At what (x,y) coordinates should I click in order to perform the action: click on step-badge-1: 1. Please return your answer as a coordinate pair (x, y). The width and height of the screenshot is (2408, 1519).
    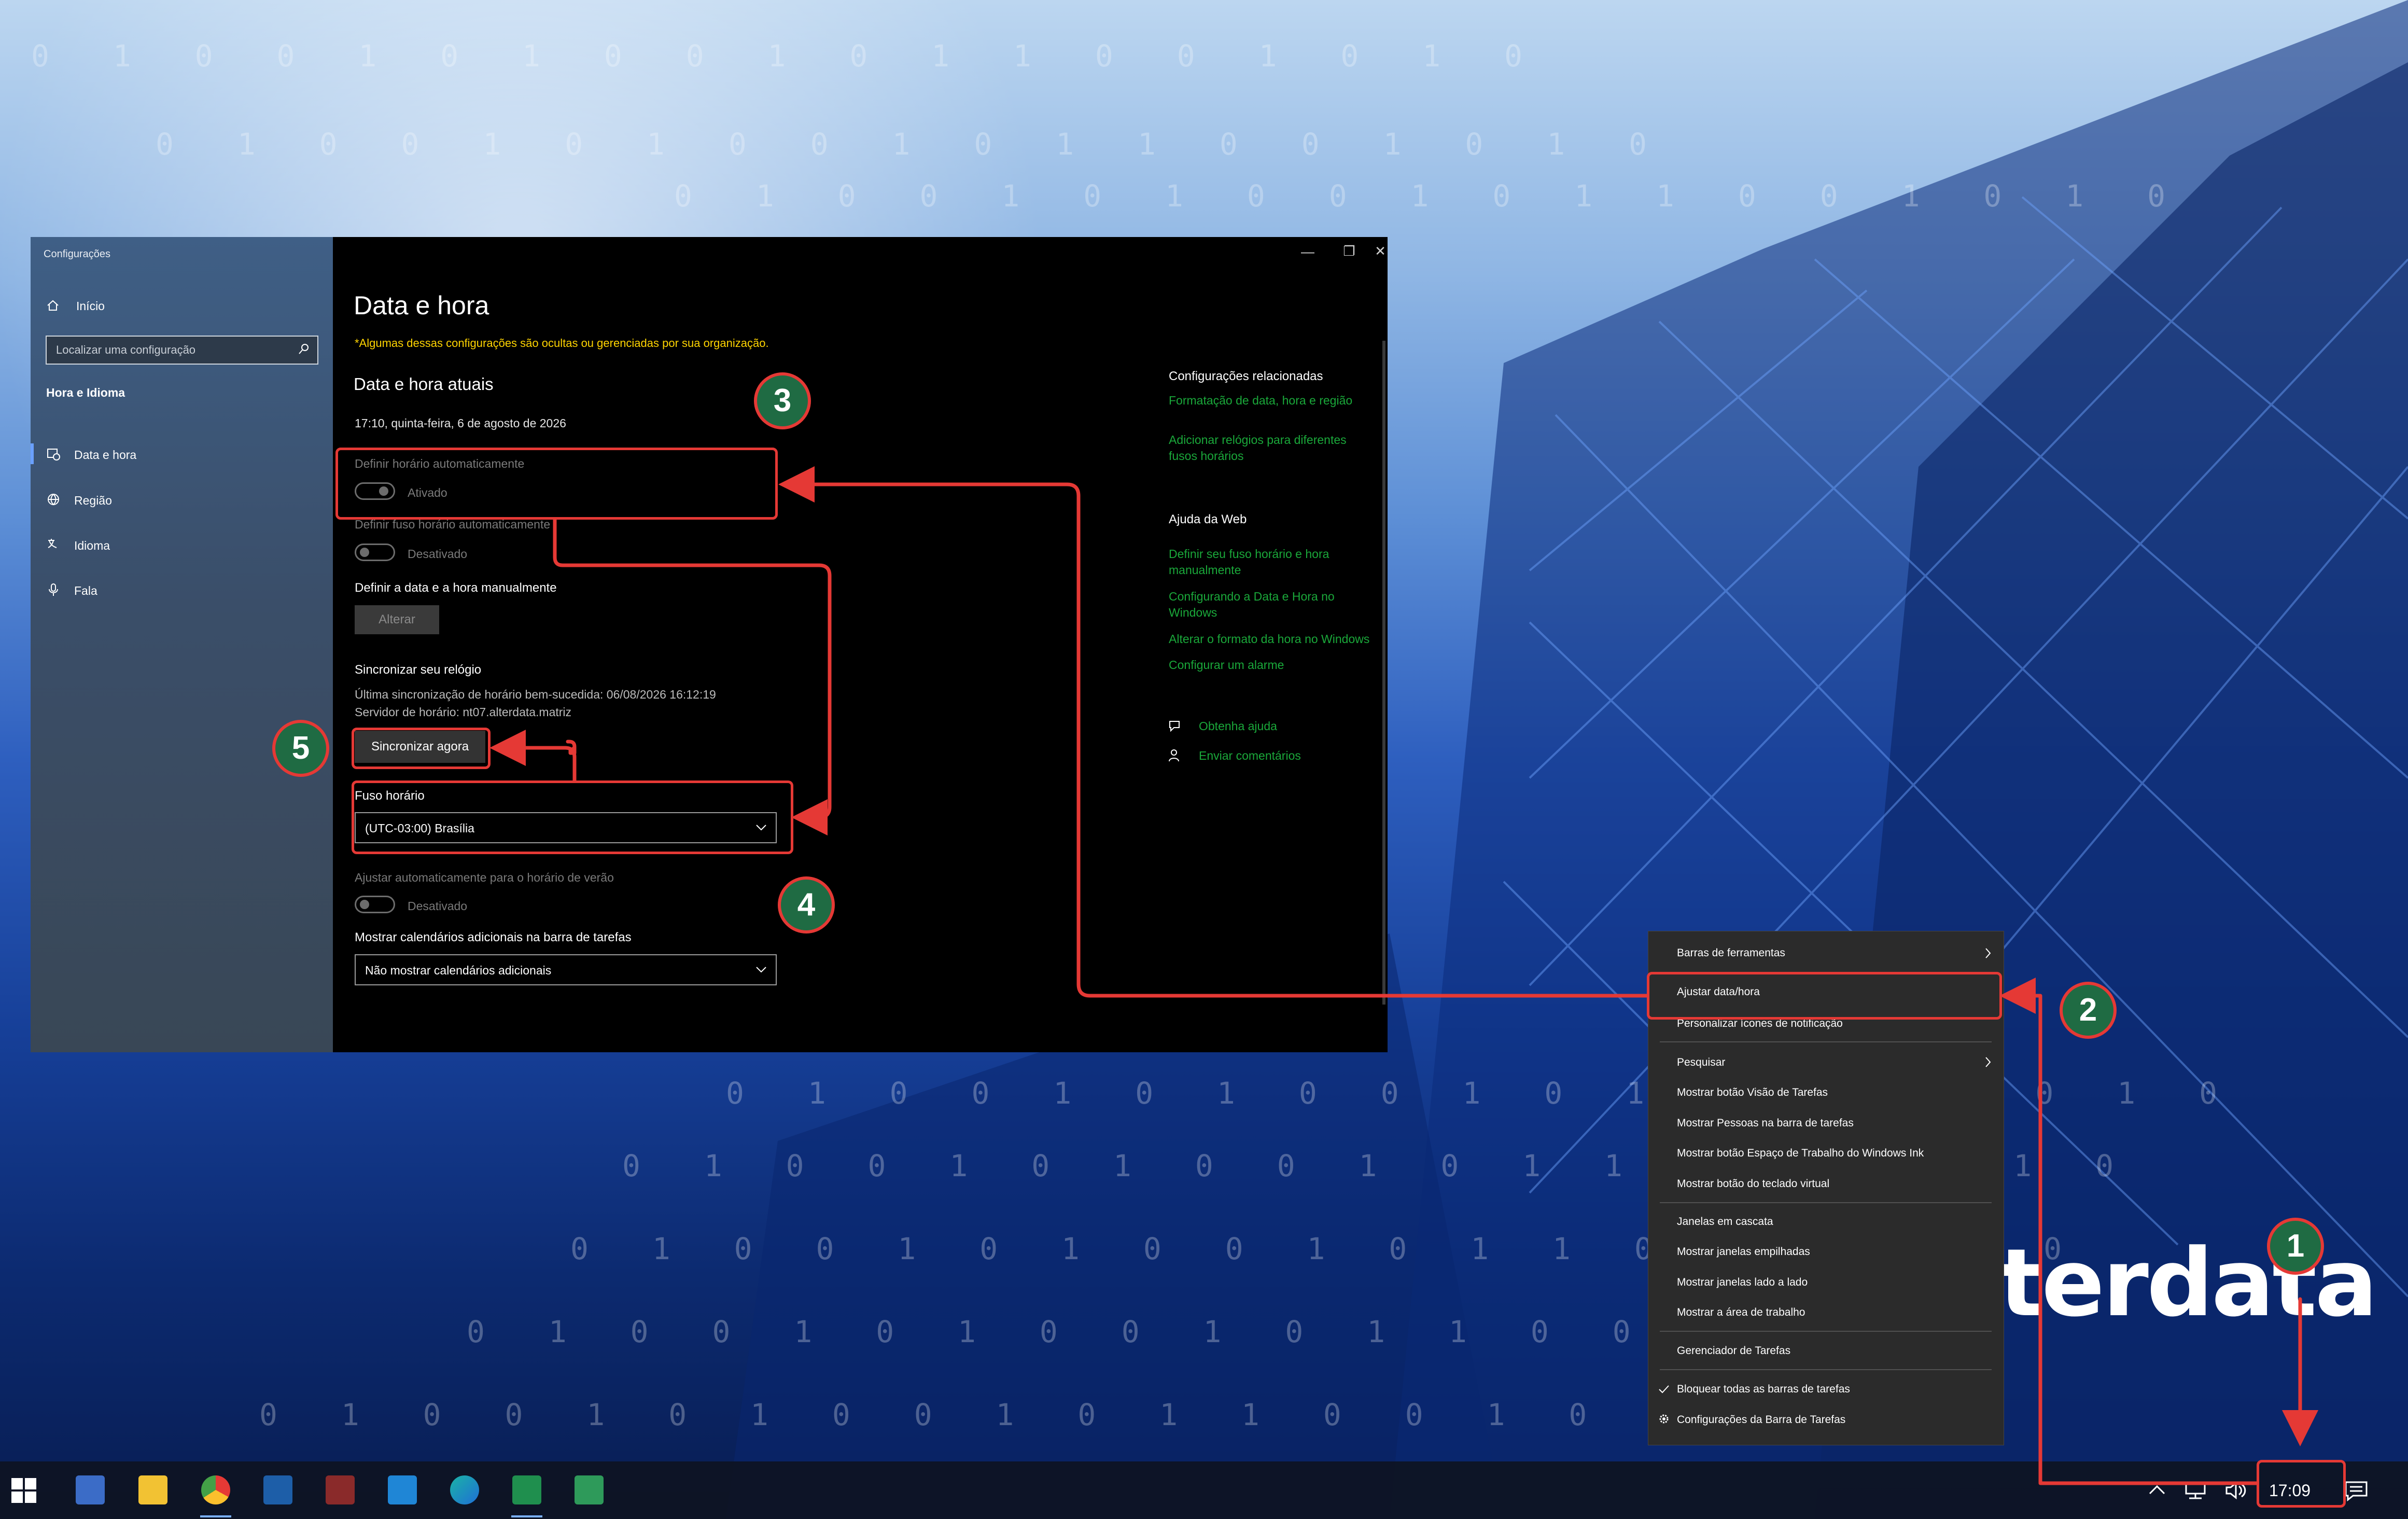
    Looking at the image, I should click on (2295, 1246).